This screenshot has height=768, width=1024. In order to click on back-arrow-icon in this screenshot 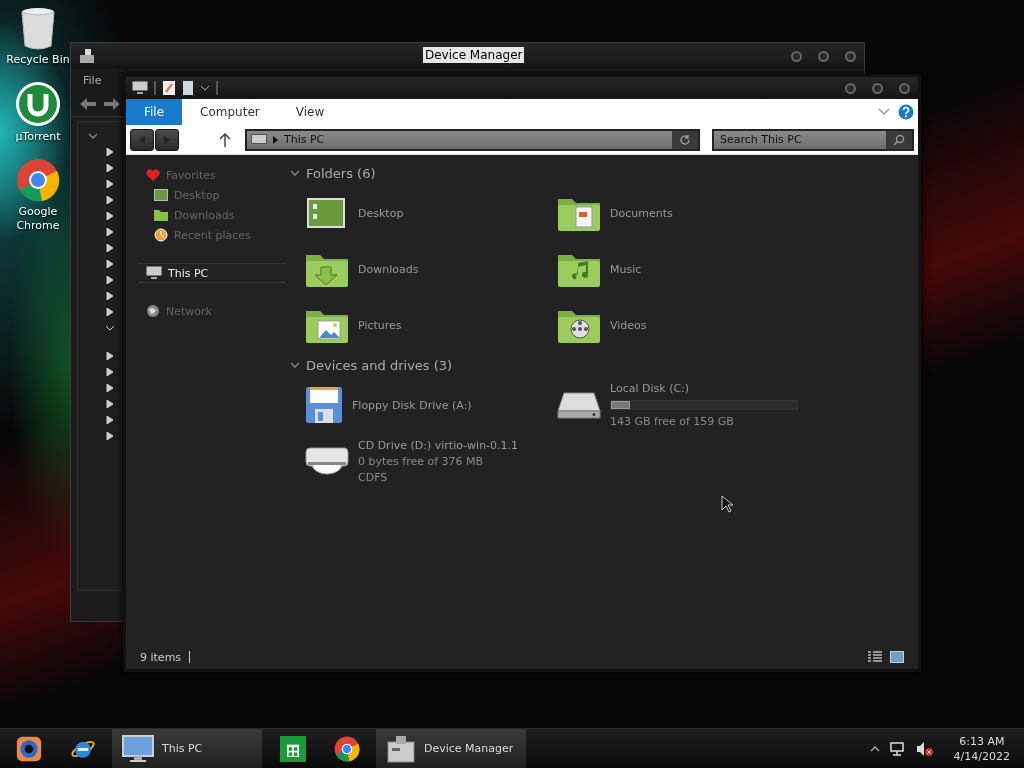, I will do `click(88, 103)`.